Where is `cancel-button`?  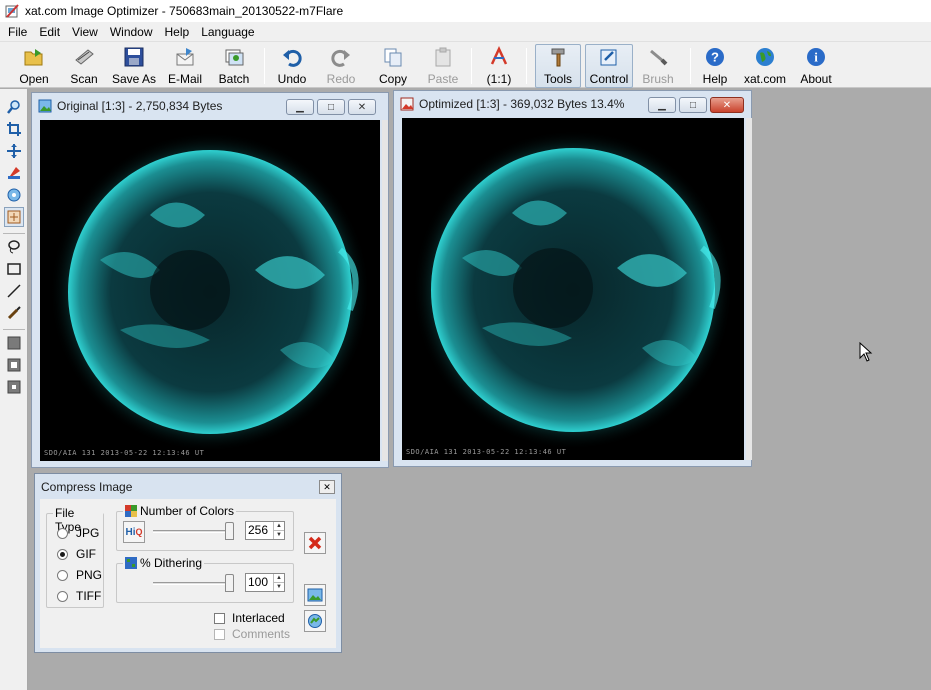
cancel-button is located at coordinates (315, 543).